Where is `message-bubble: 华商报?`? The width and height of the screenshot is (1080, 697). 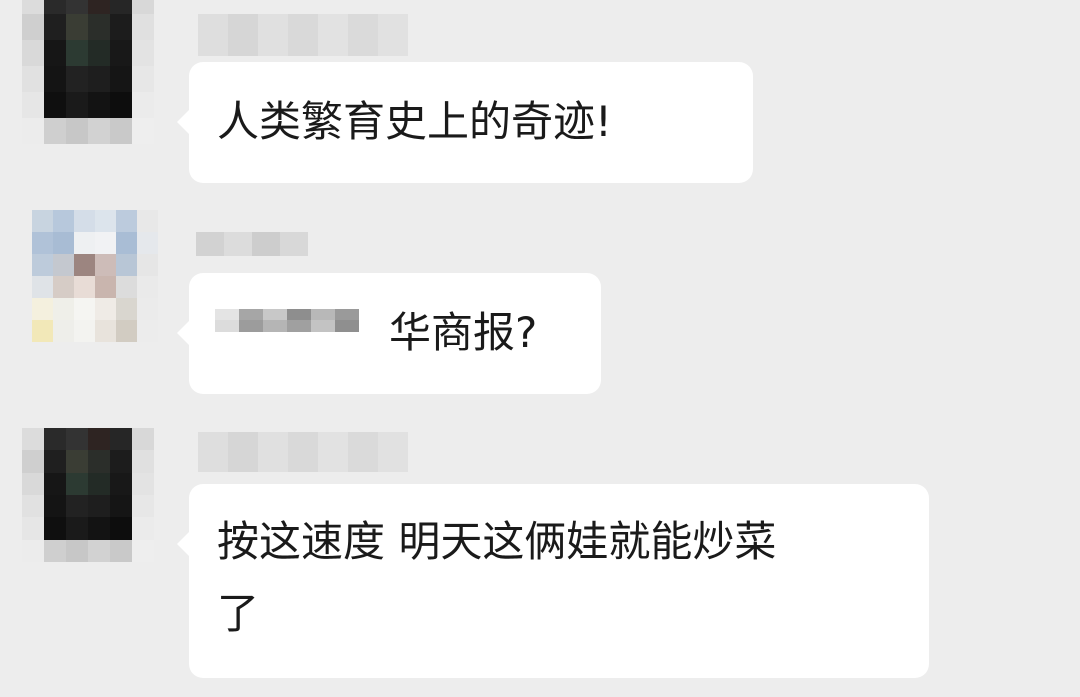 message-bubble: 华商报? is located at coordinates (389, 333).